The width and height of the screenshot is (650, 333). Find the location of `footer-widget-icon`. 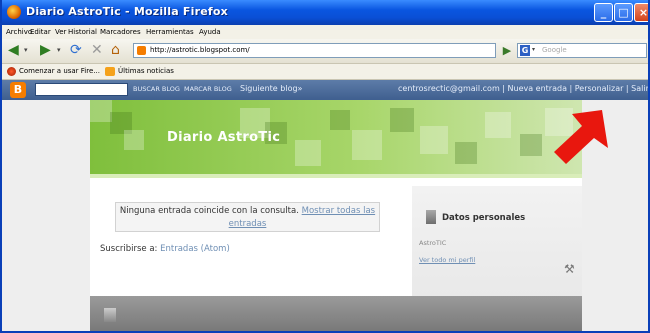

footer-widget-icon is located at coordinates (110, 315).